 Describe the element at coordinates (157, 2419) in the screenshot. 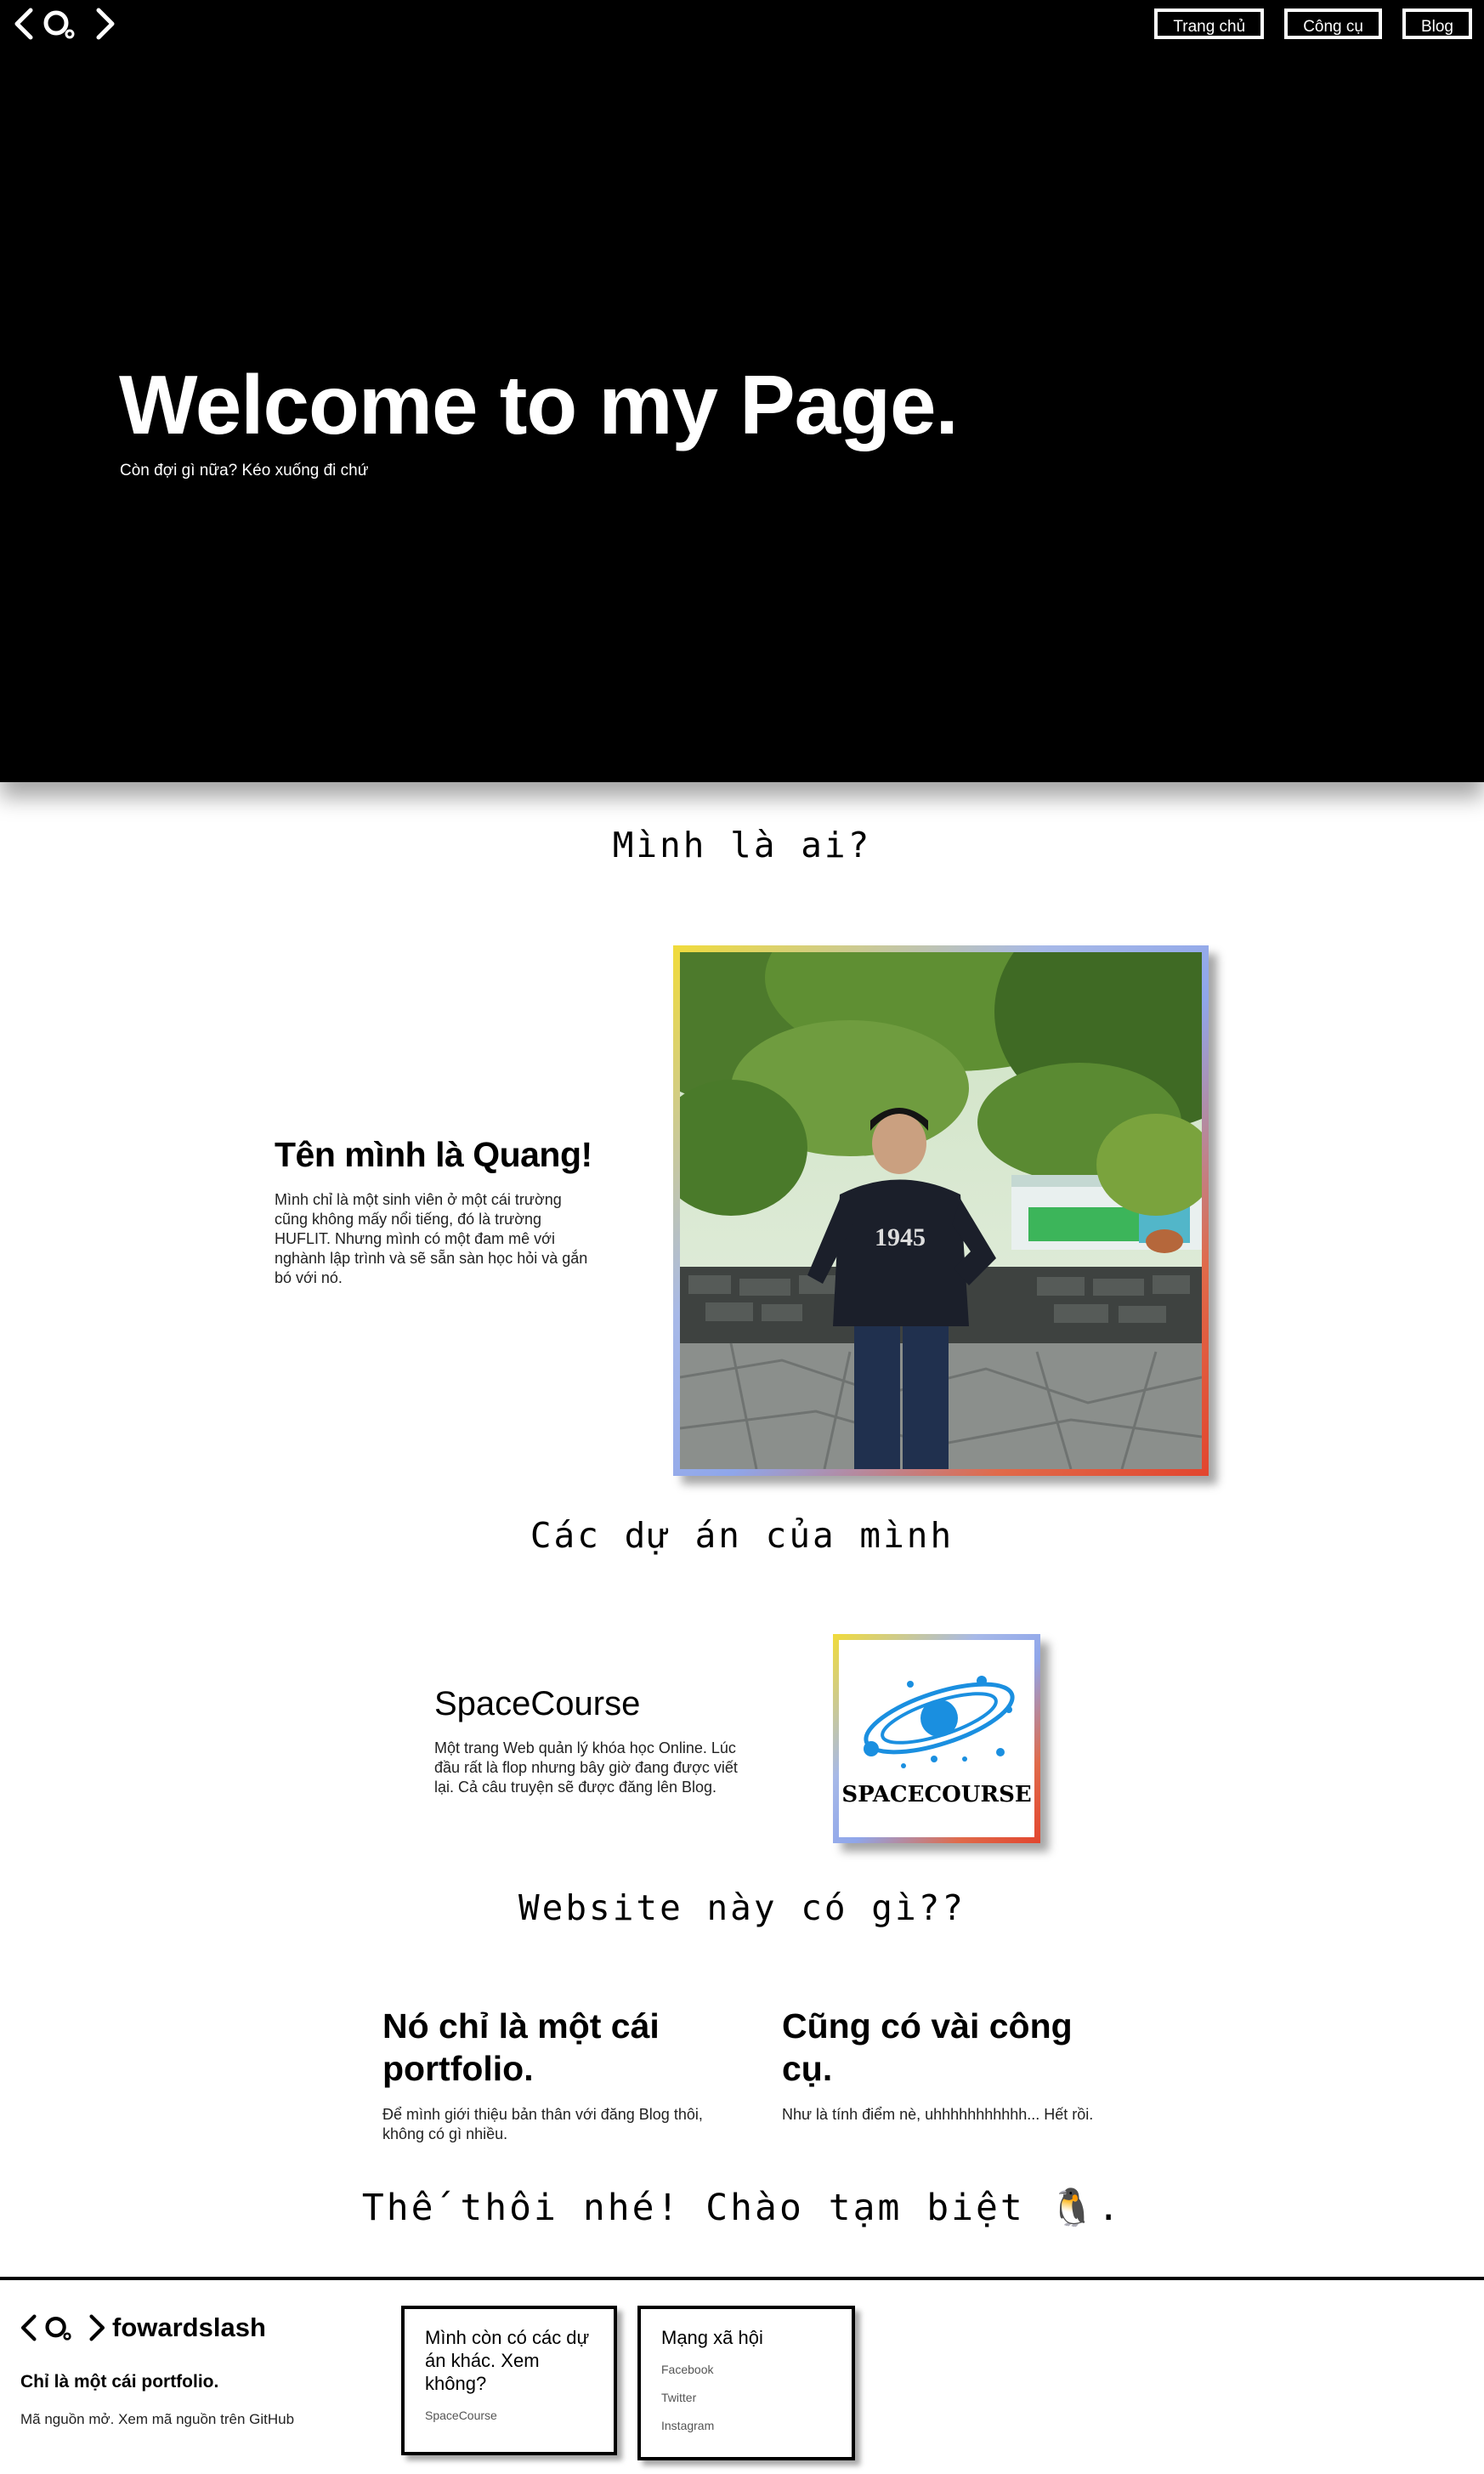

I see `footer-source-link: Mã nguồn mở. Xem mã nguồn trên GitHub` at that location.